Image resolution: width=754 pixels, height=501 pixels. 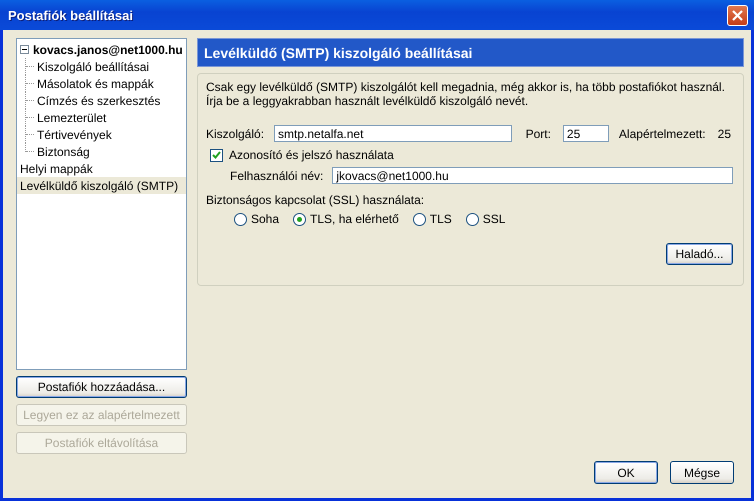 I want to click on section-label: Biztonságos kapcsolat (SSL) használata:, so click(x=316, y=200).